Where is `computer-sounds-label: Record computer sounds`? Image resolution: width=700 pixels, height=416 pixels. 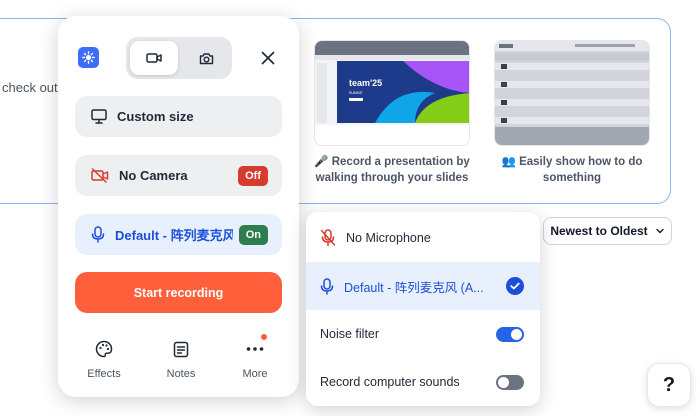
computer-sounds-label: Record computer sounds is located at coordinates (390, 382).